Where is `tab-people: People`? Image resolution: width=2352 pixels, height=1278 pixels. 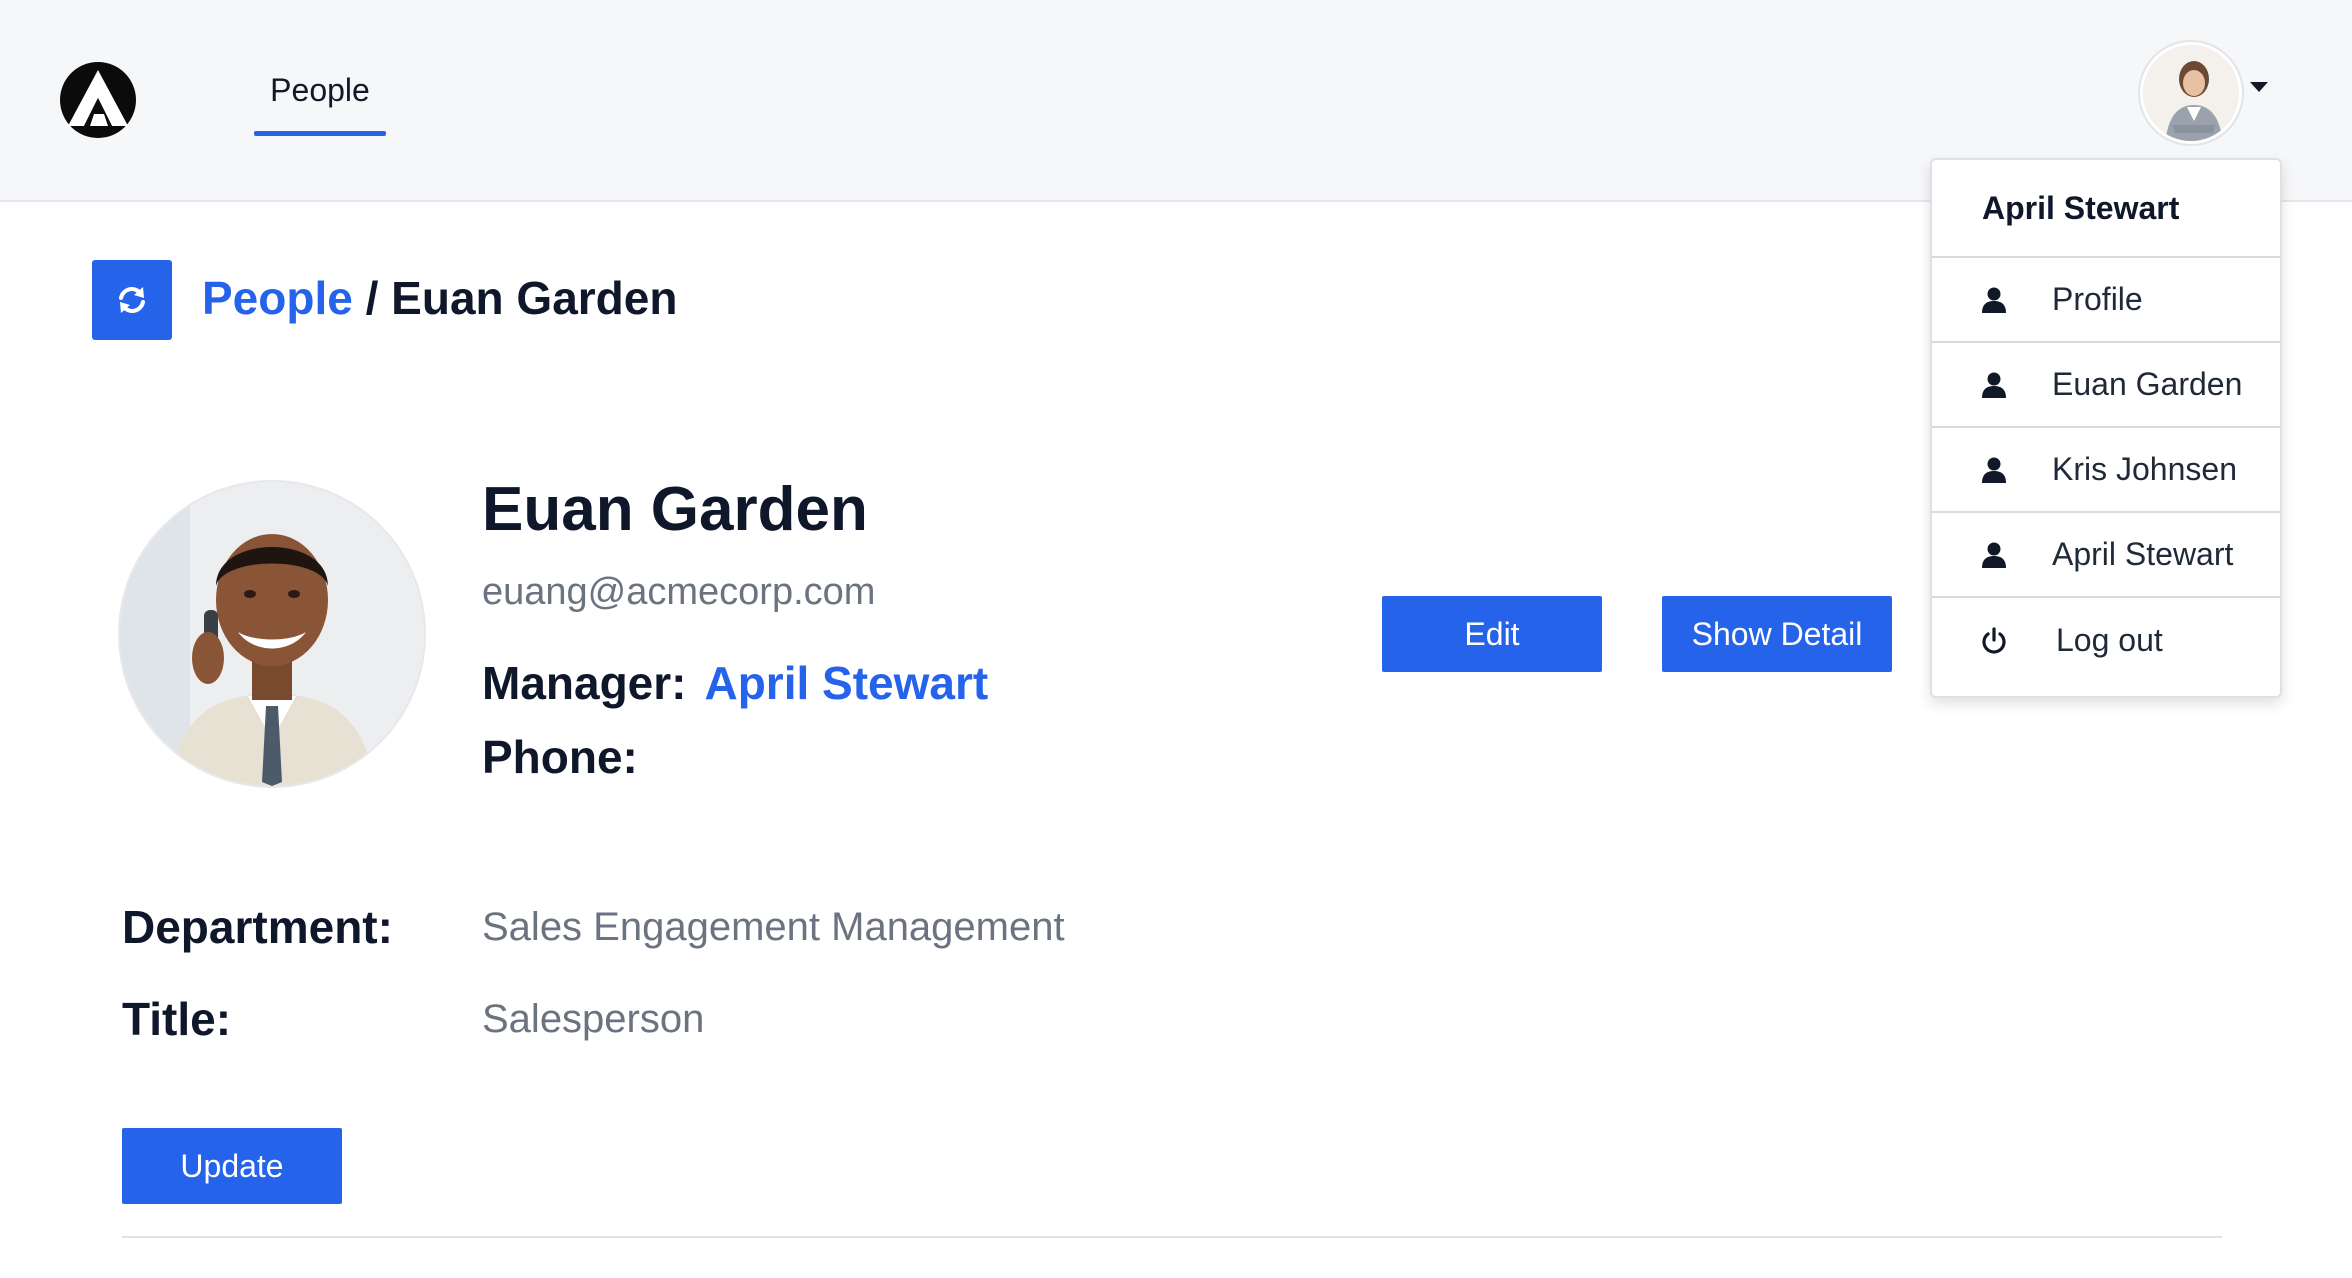 tab-people: People is located at coordinates (320, 101).